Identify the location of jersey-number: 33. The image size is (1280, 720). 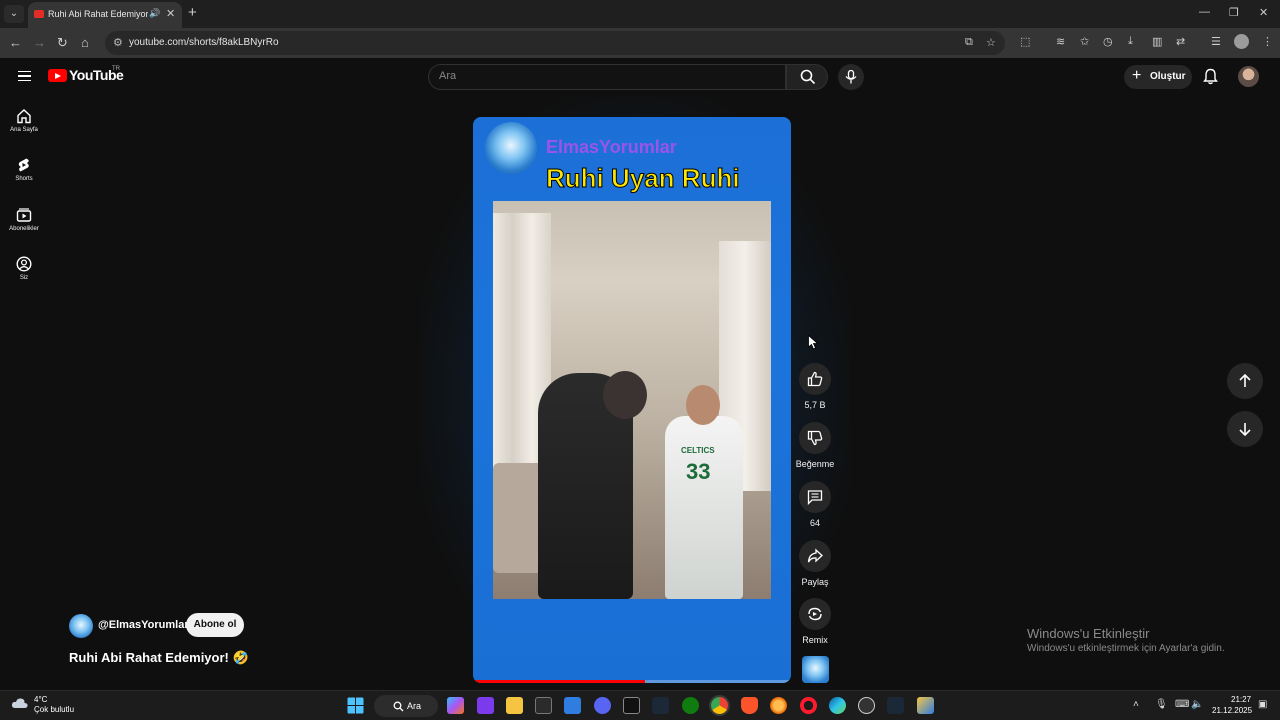
(698, 471).